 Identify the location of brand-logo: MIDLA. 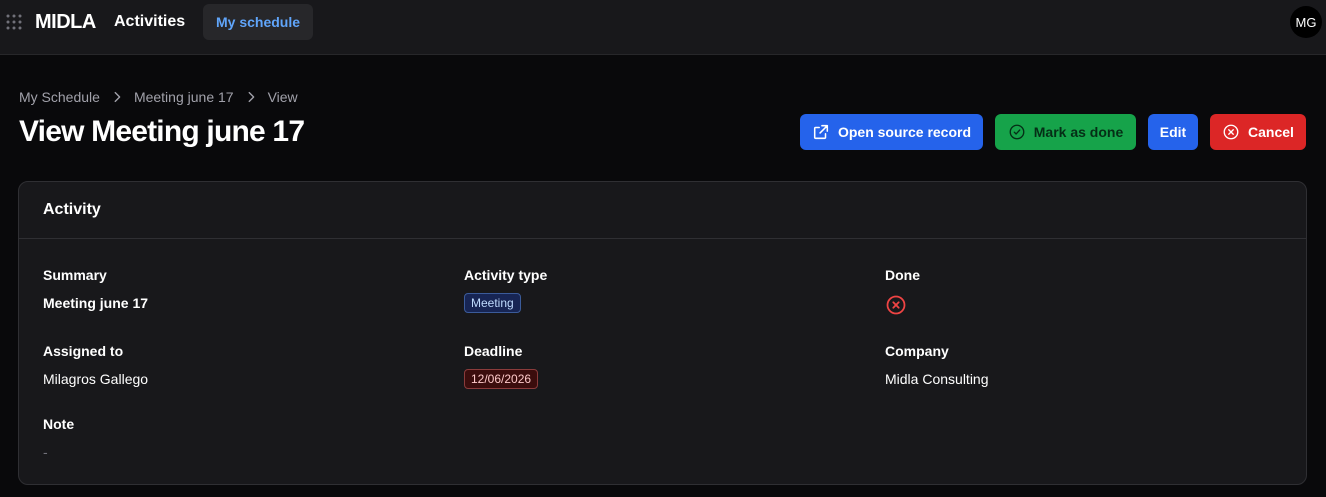
(65, 22).